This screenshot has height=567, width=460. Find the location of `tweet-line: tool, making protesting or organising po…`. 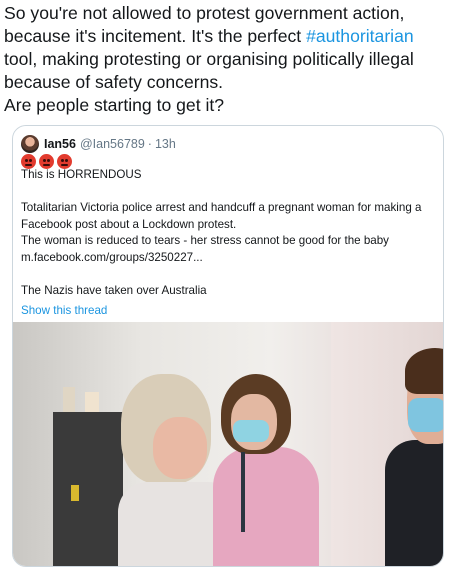

tweet-line: tool, making protesting or organising po… is located at coordinates (209, 59).